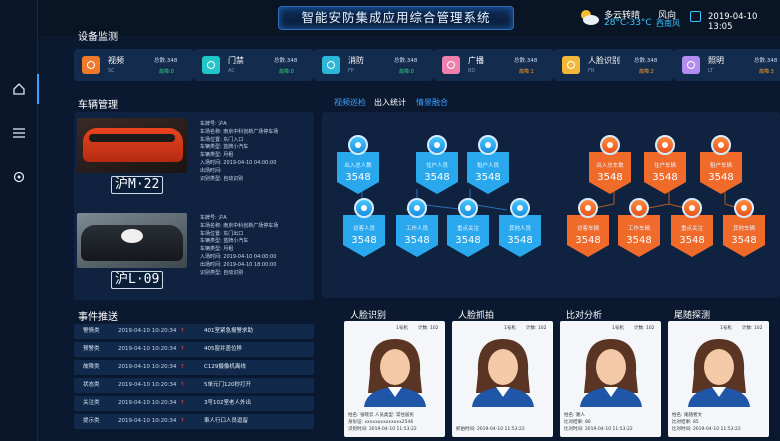 Image resolution: width=780 pixels, height=441 pixels. I want to click on event-row: 状态类 2019-04-10 10:20:34 ↑ 5单元门120秒打开, so click(194, 385).